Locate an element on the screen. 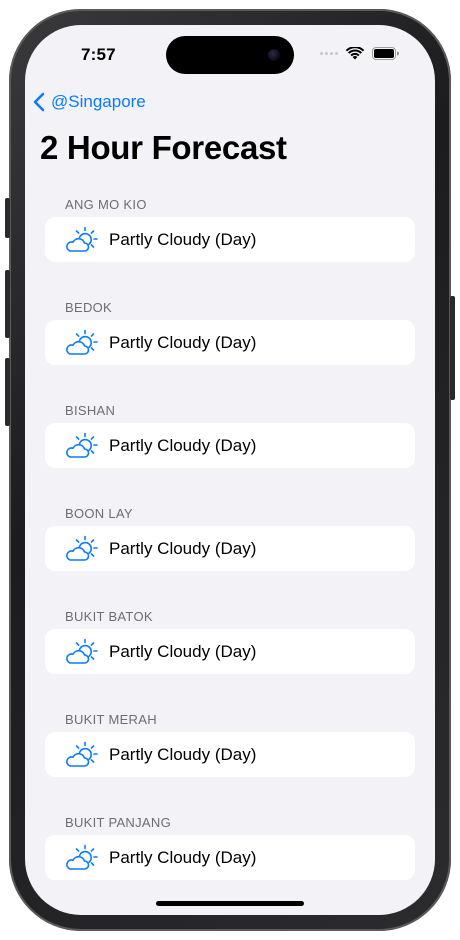  forecast-section-3: BOON LAY Partly Cloudy (Day) is located at coordinates (230, 554).